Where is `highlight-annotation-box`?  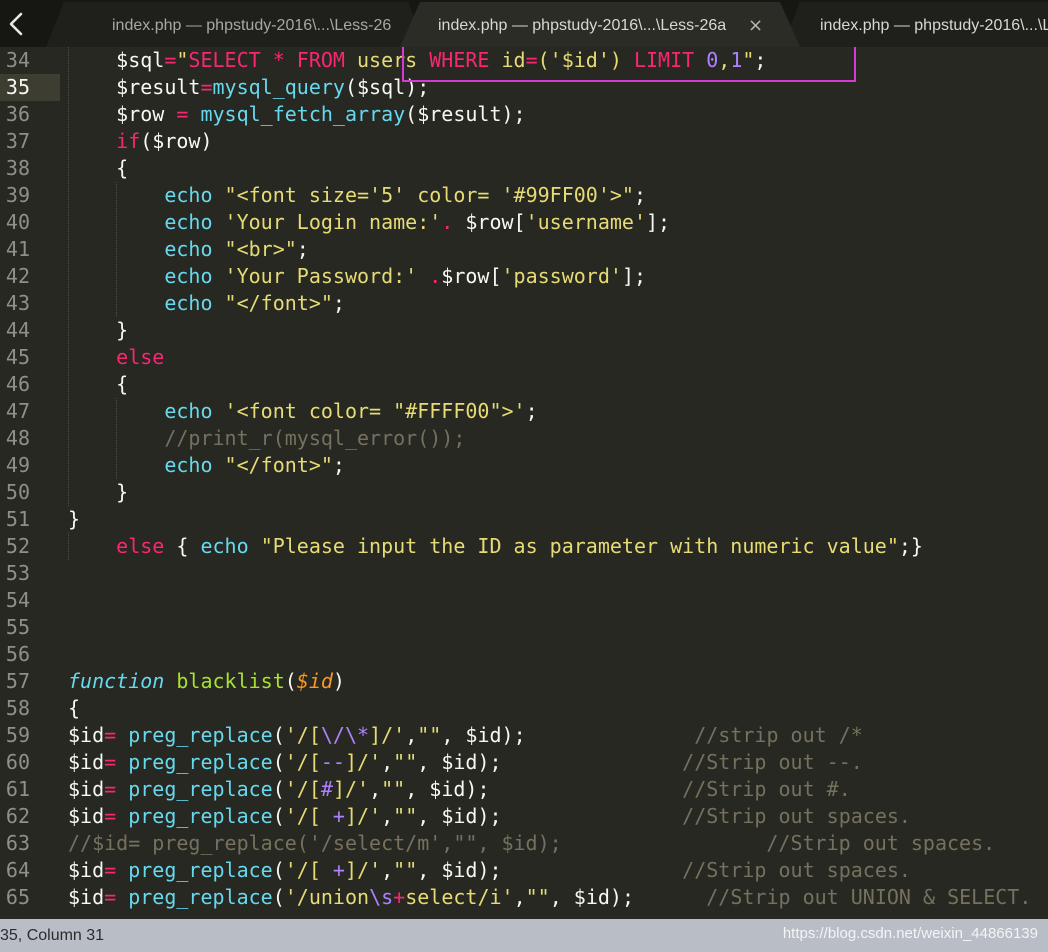 highlight-annotation-box is located at coordinates (629, 64).